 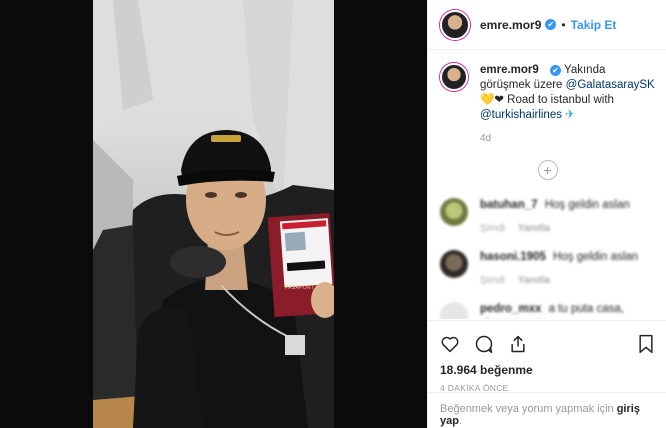 What do you see at coordinates (547, 344) in the screenshot?
I see `action-icons` at bounding box center [547, 344].